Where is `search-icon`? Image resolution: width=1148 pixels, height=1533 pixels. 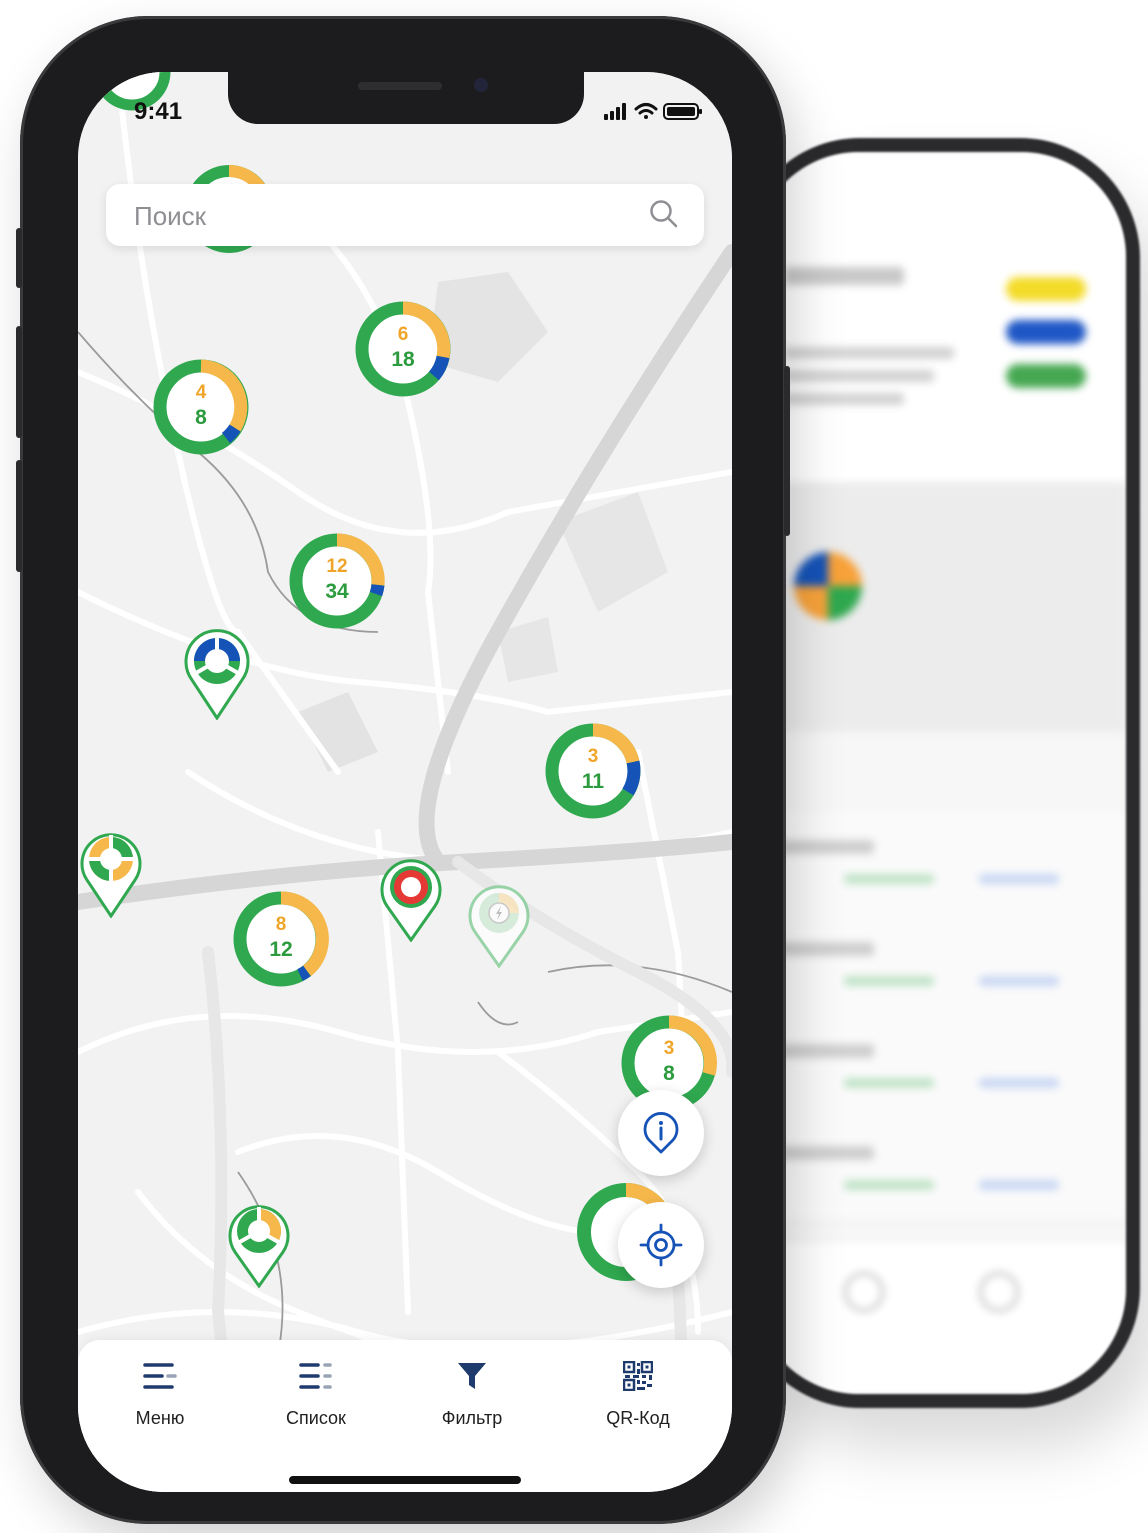 search-icon is located at coordinates (664, 216).